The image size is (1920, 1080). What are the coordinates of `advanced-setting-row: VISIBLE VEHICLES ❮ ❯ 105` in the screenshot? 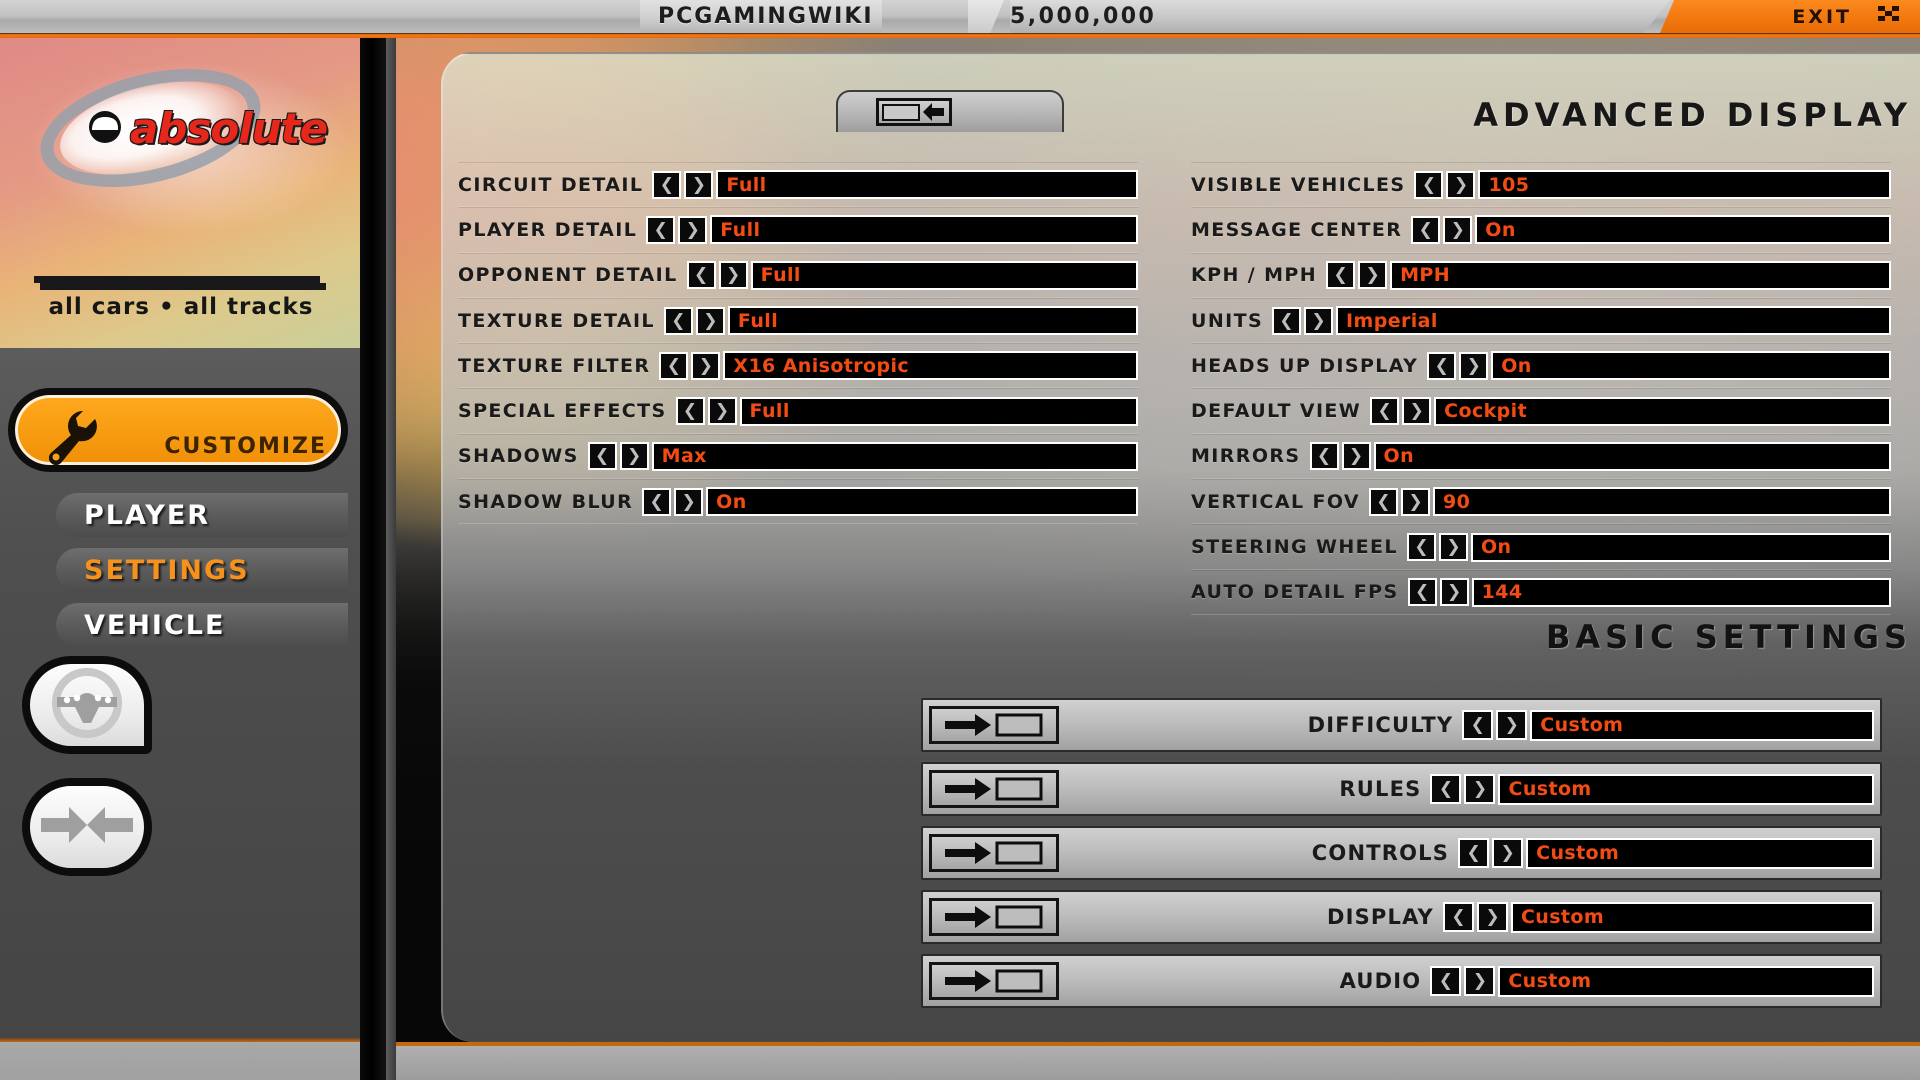 It's located at (1541, 185).